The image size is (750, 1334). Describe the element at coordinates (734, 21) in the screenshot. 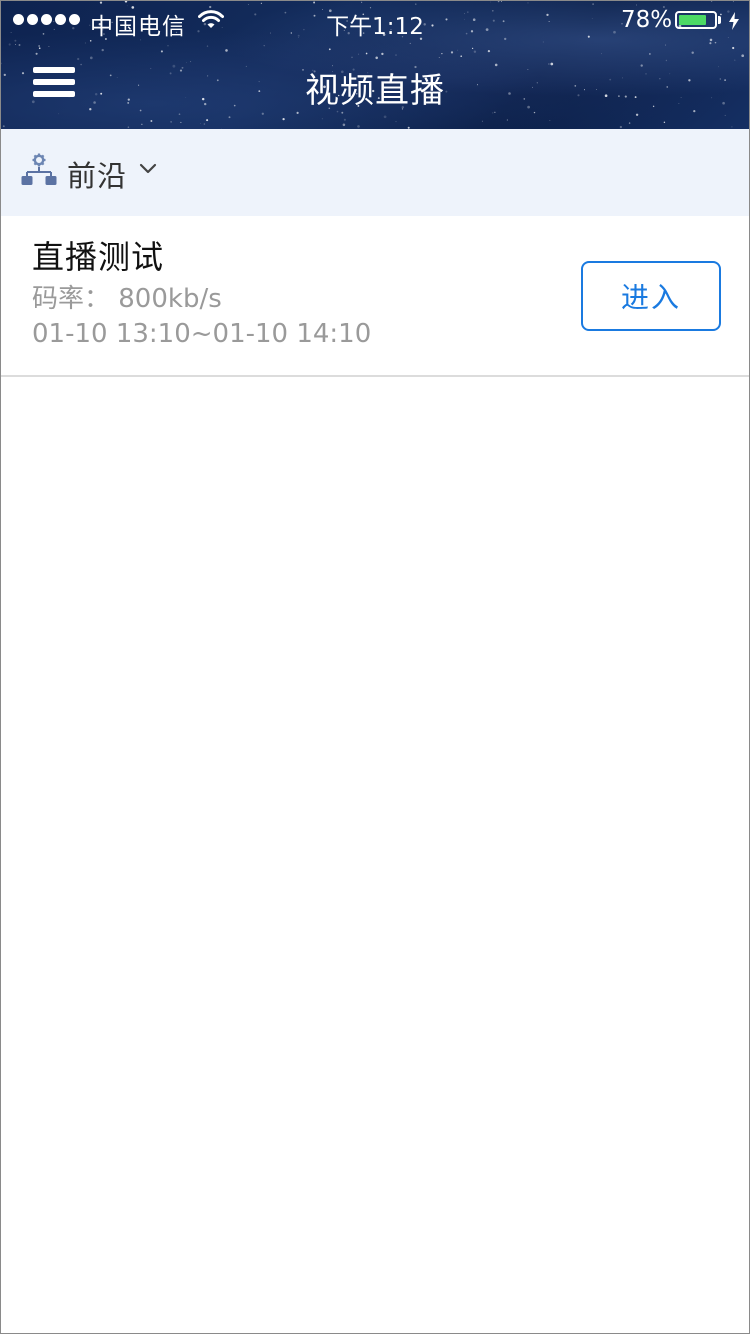

I see `charging-icon` at that location.